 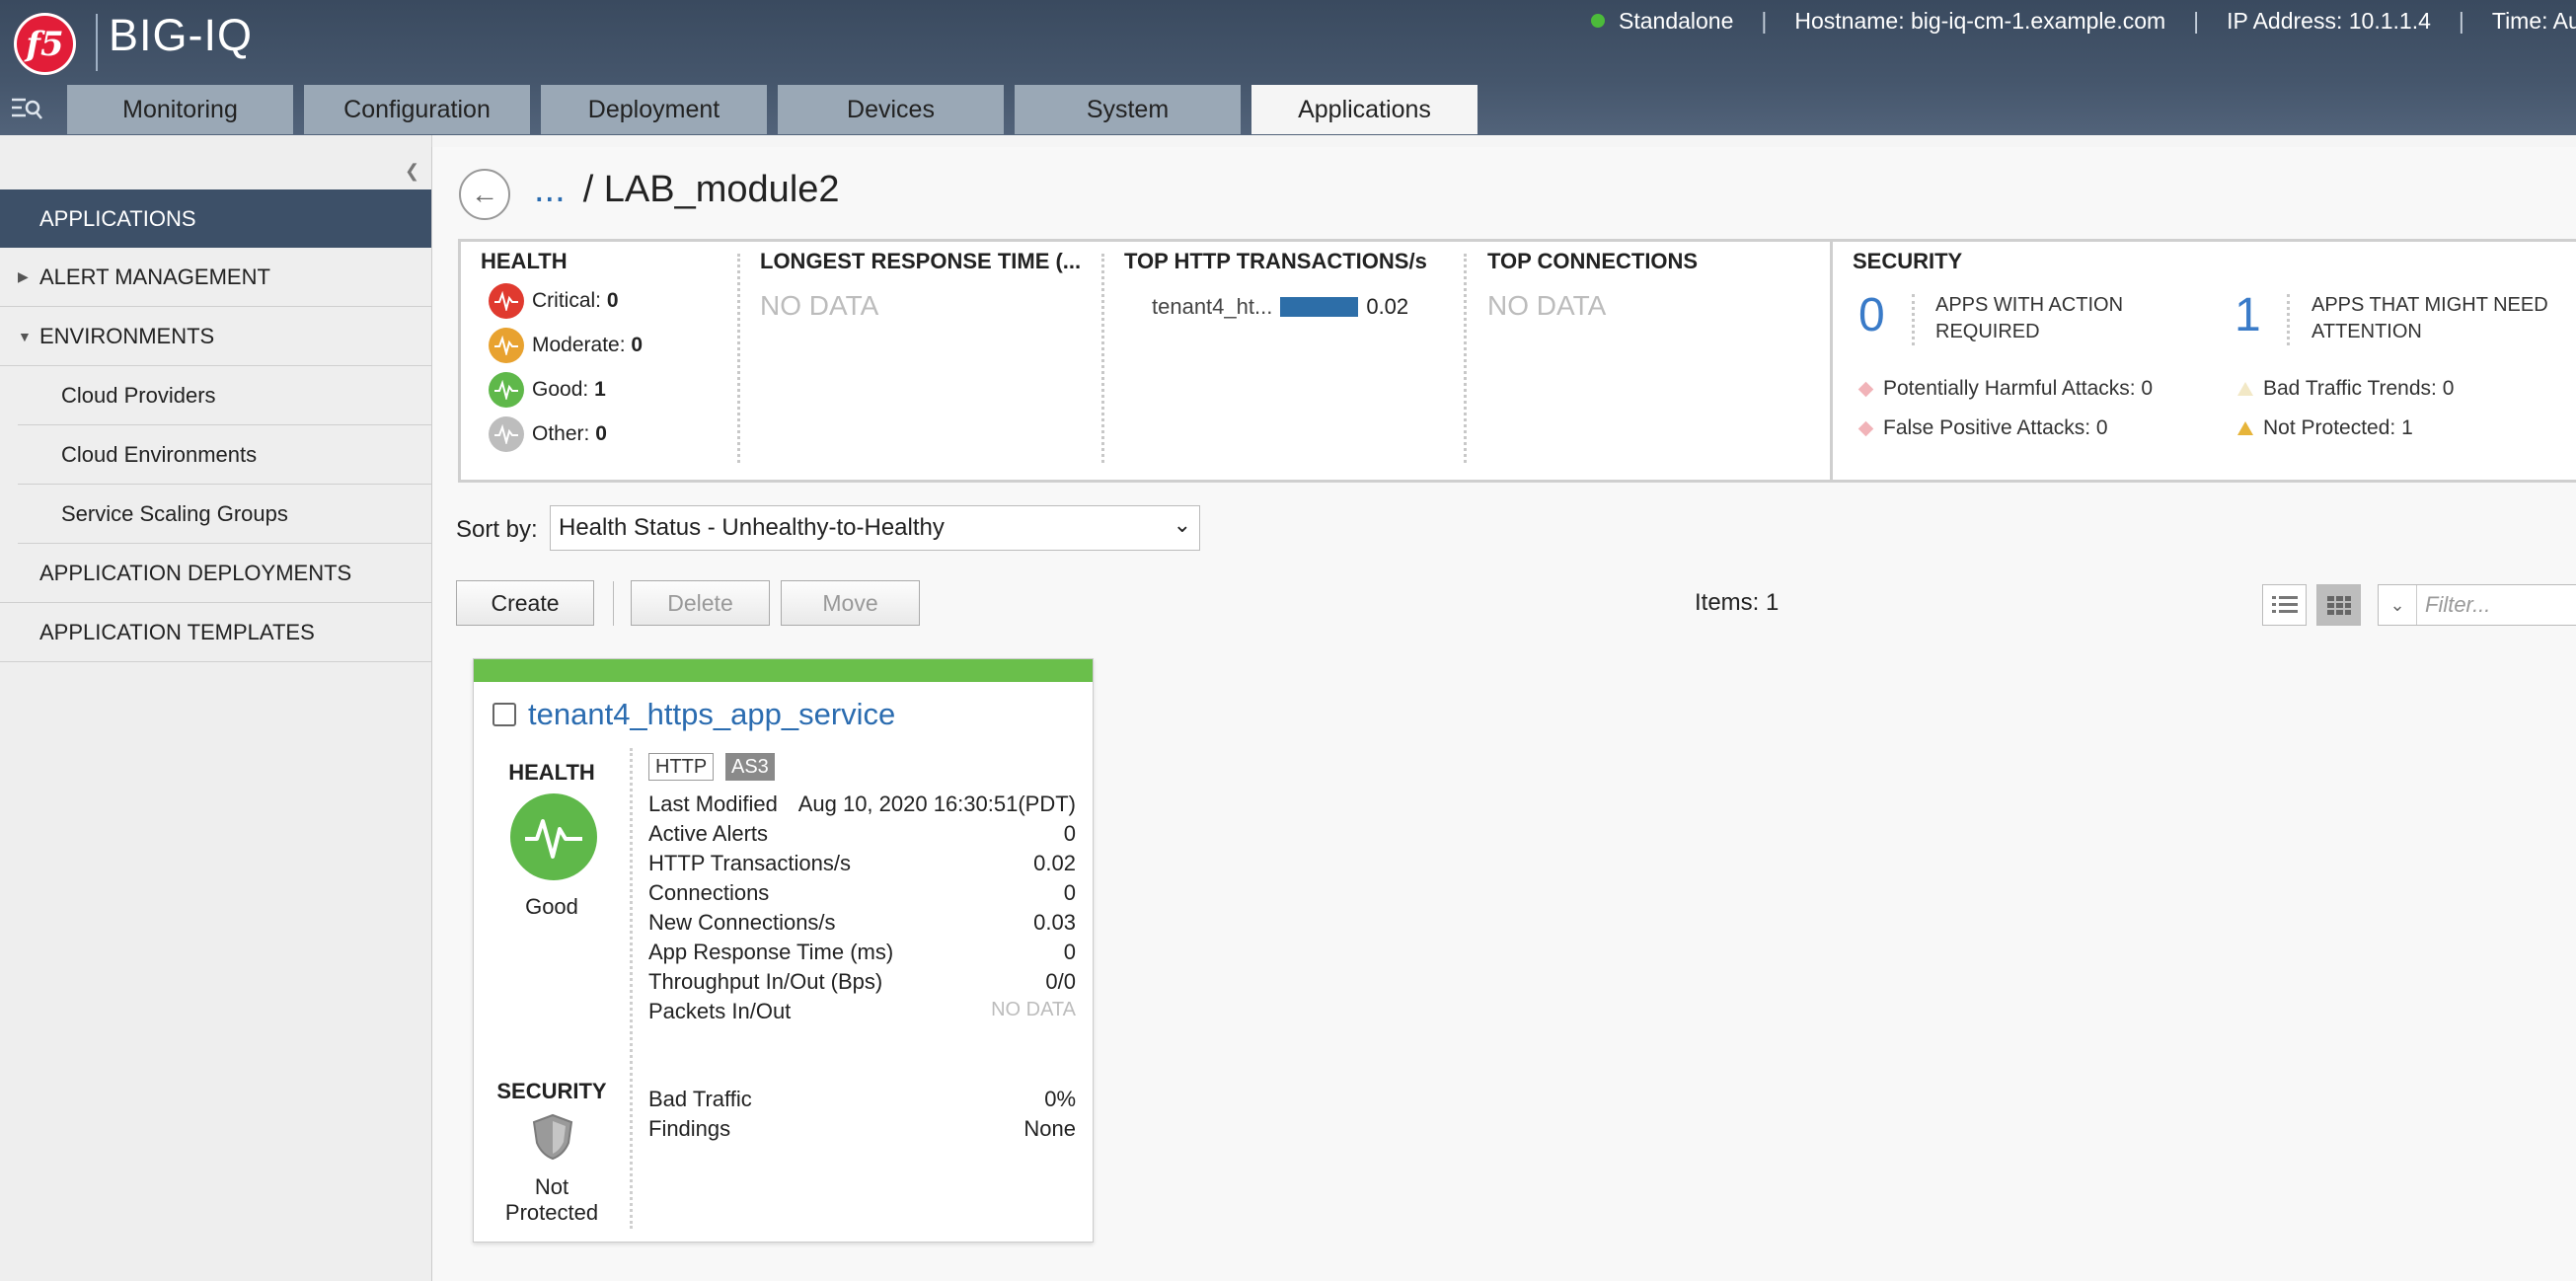 I want to click on ip-text: IP Address: 10.1.1.4, so click(x=2329, y=20).